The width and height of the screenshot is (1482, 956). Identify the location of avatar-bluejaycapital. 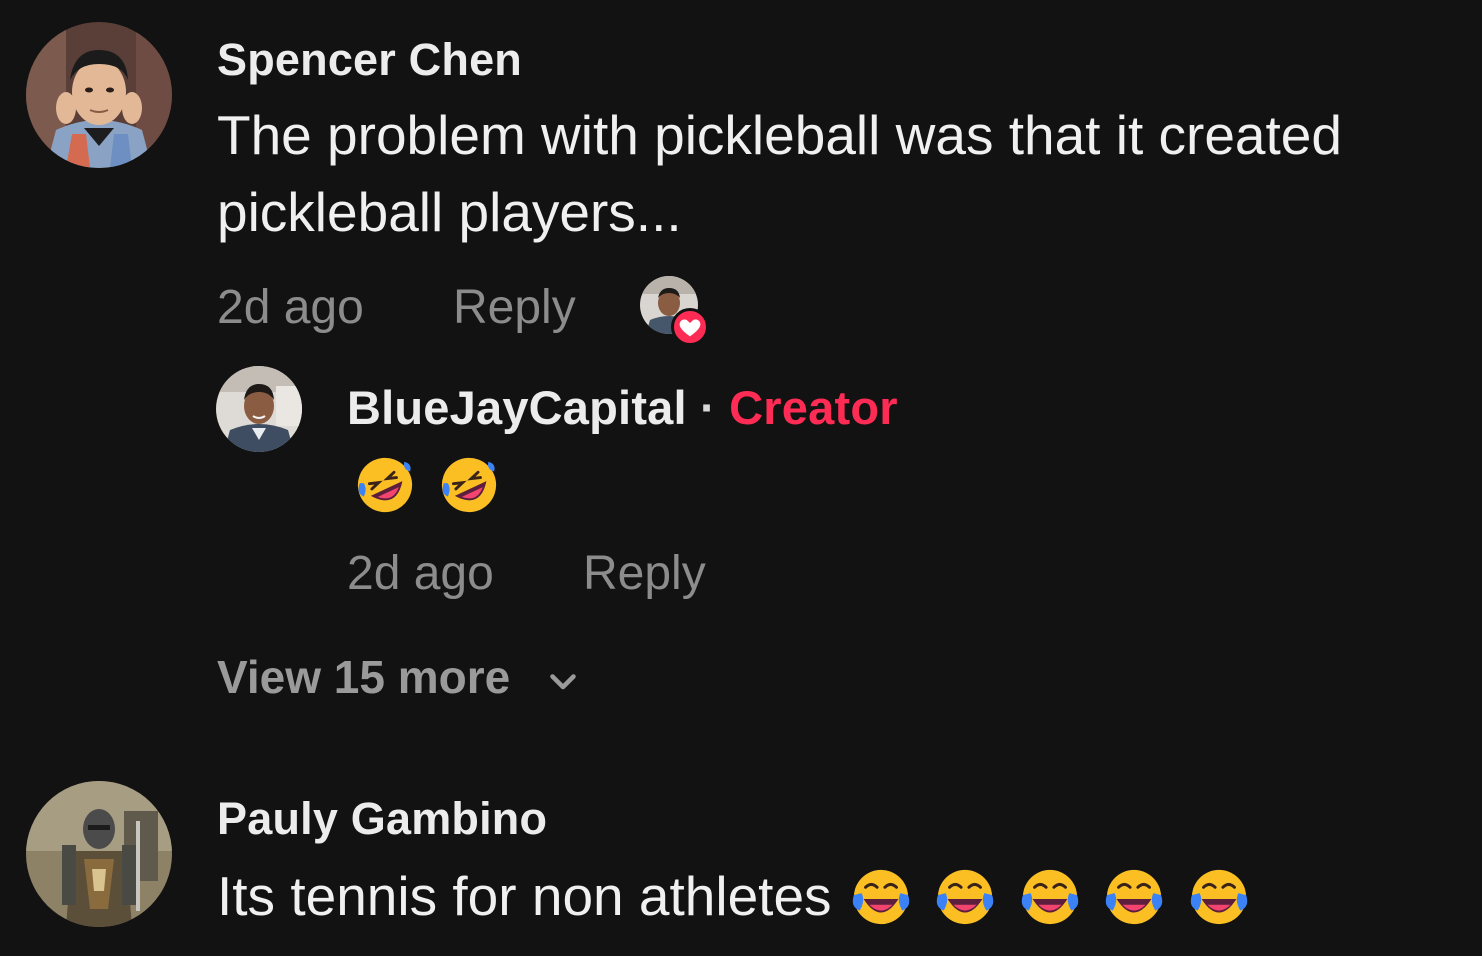
(259, 409).